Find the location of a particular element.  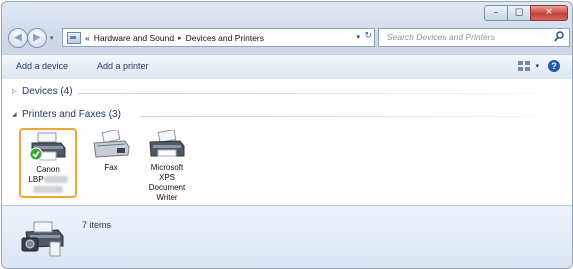

maximize-button: □ is located at coordinates (519, 13).